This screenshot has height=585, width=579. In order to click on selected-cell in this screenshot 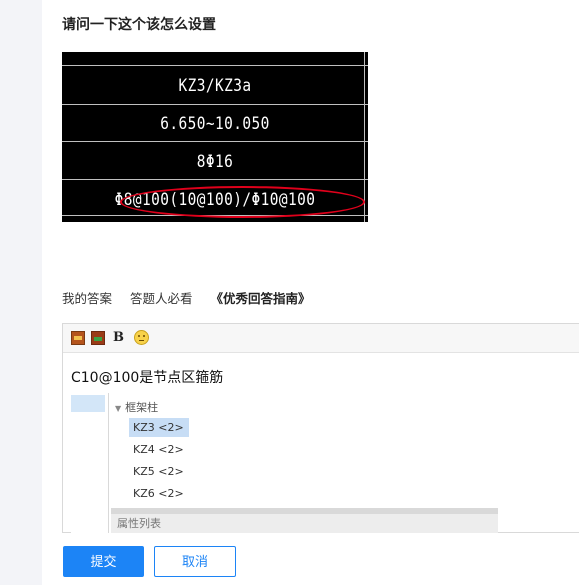, I will do `click(88, 403)`.